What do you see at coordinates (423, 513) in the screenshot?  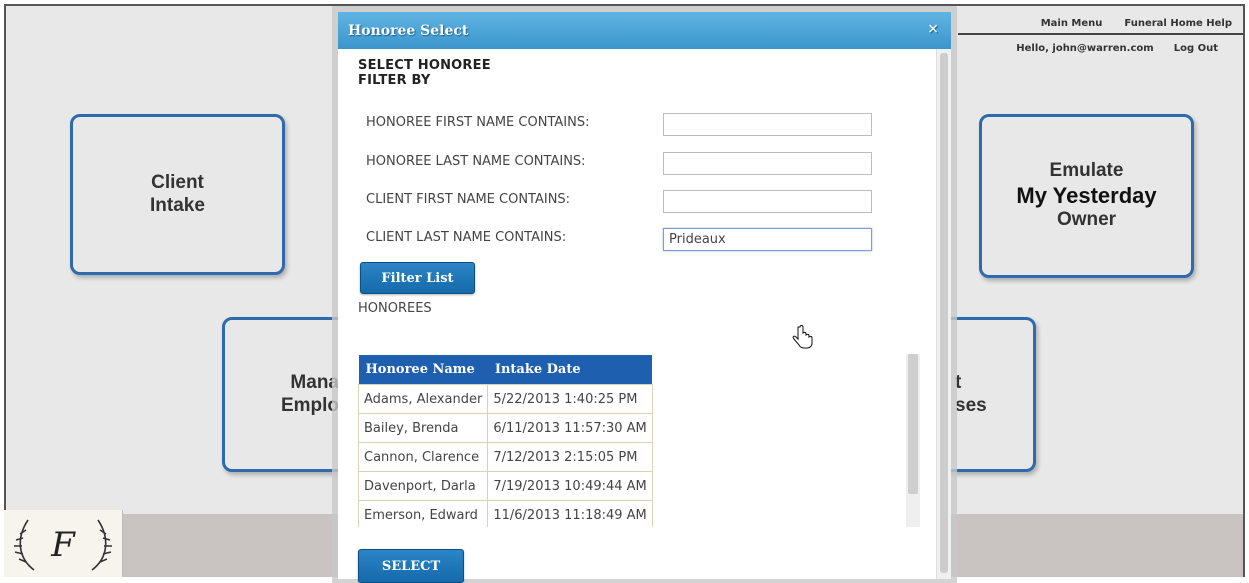 I see `honoree-name-cell: Emerson, Edward` at bounding box center [423, 513].